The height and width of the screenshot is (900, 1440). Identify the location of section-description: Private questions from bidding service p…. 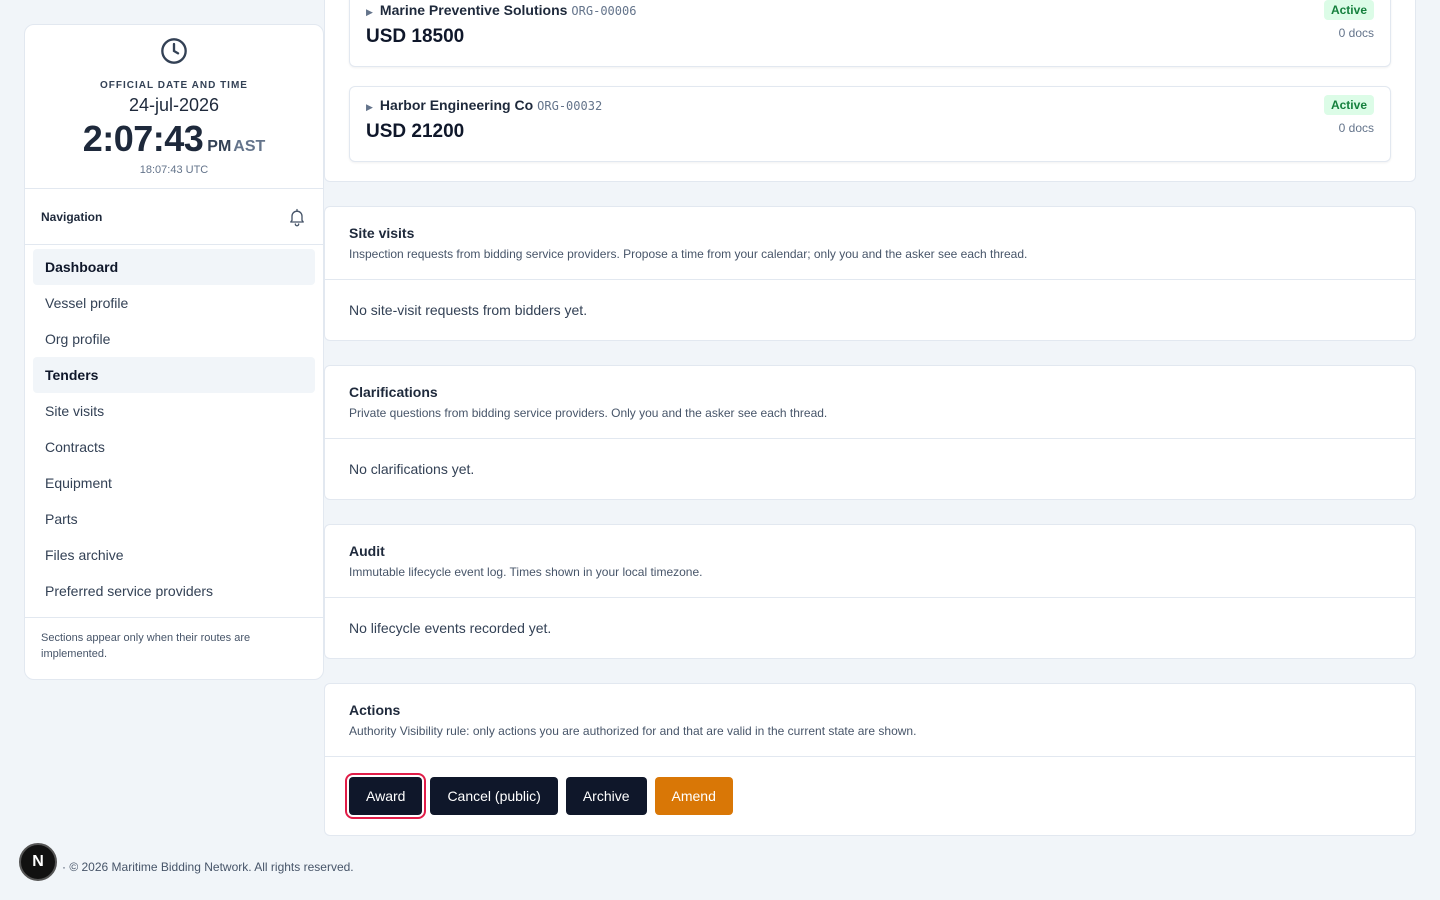
(588, 413).